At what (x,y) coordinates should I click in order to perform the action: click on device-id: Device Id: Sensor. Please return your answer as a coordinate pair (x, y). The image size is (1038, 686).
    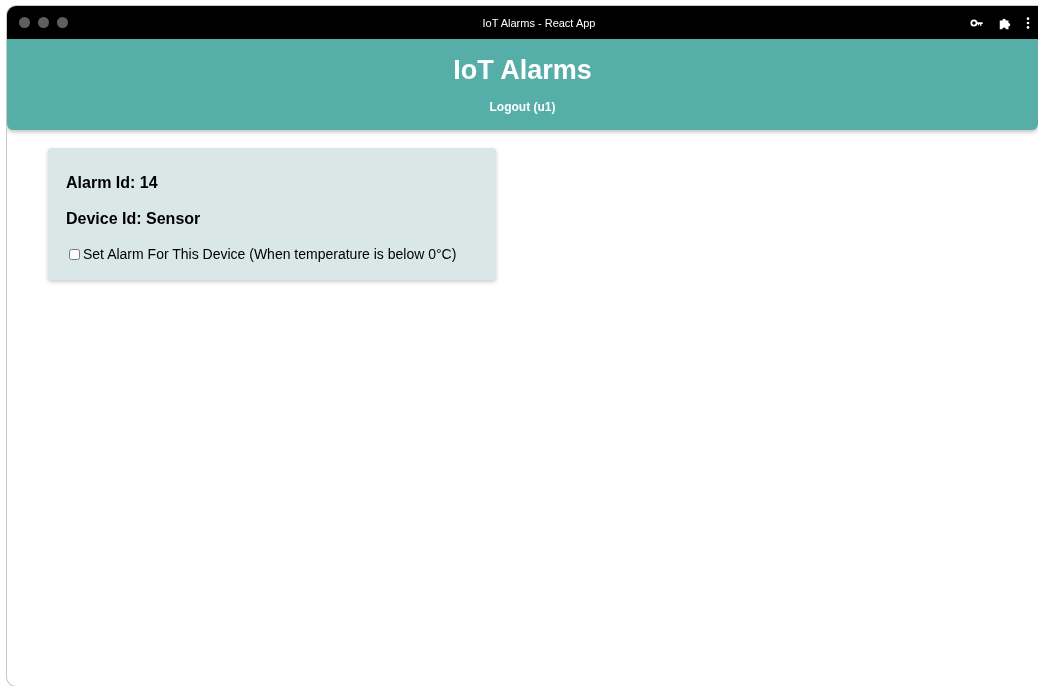
    Looking at the image, I should click on (133, 219).